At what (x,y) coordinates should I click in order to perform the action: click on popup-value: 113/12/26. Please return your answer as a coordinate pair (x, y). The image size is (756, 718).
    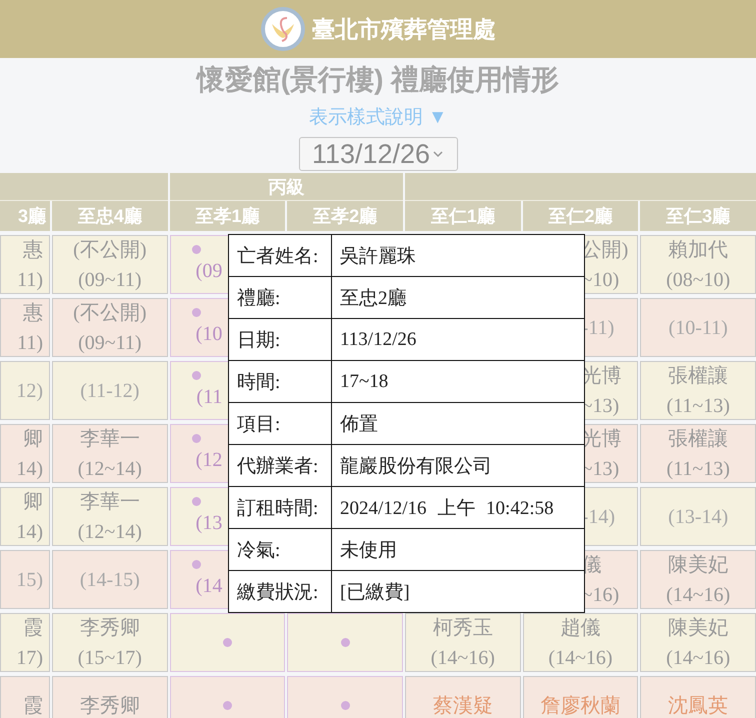
    Looking at the image, I should click on (458, 339).